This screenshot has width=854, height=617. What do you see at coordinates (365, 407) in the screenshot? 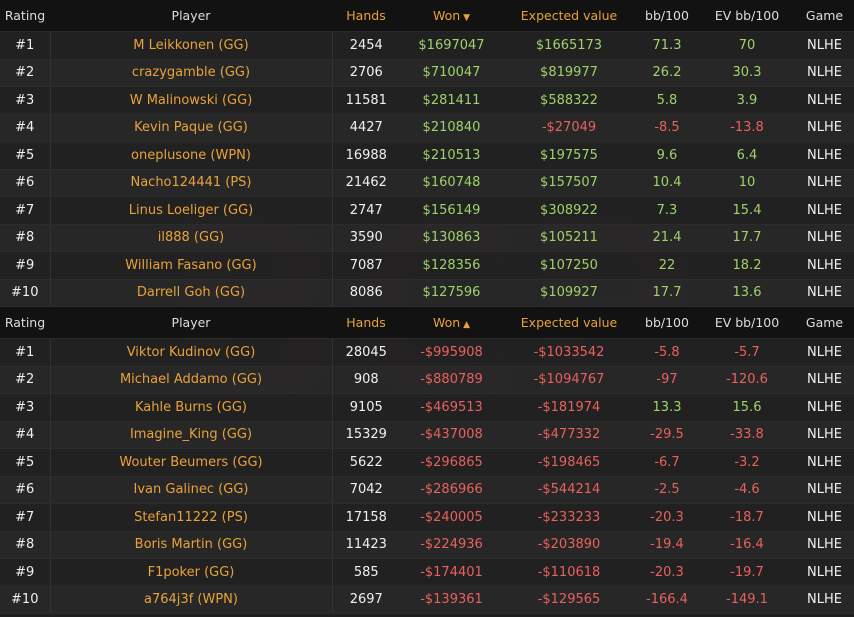
I see `hands-cell: 9105` at bounding box center [365, 407].